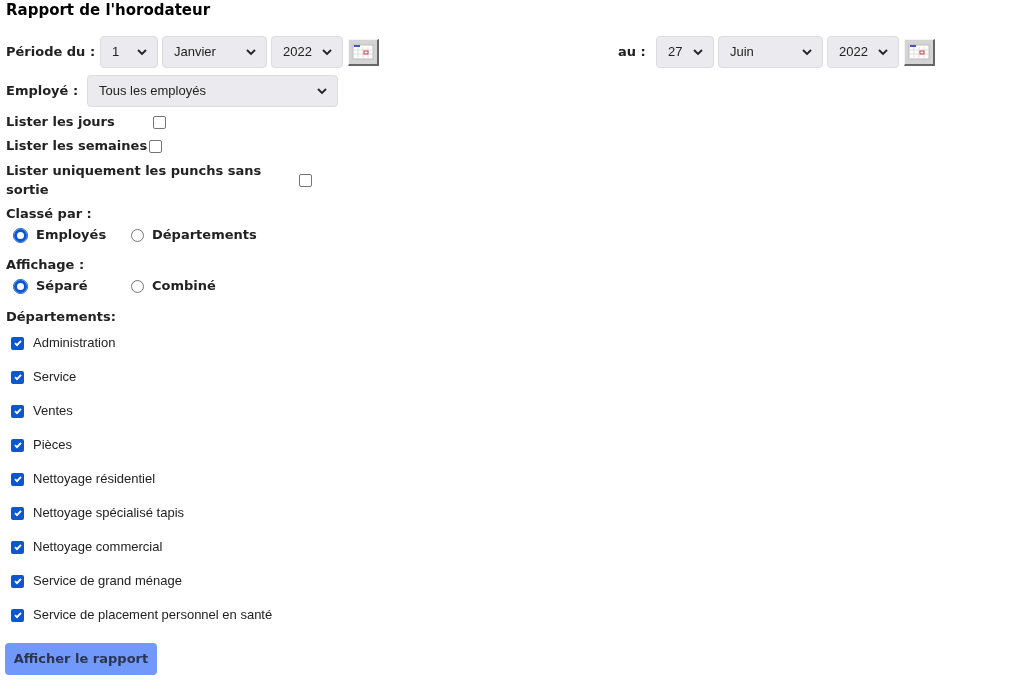 Image resolution: width=1024 pixels, height=700 pixels. Describe the element at coordinates (184, 286) in the screenshot. I see `radio-label: Combiné` at that location.